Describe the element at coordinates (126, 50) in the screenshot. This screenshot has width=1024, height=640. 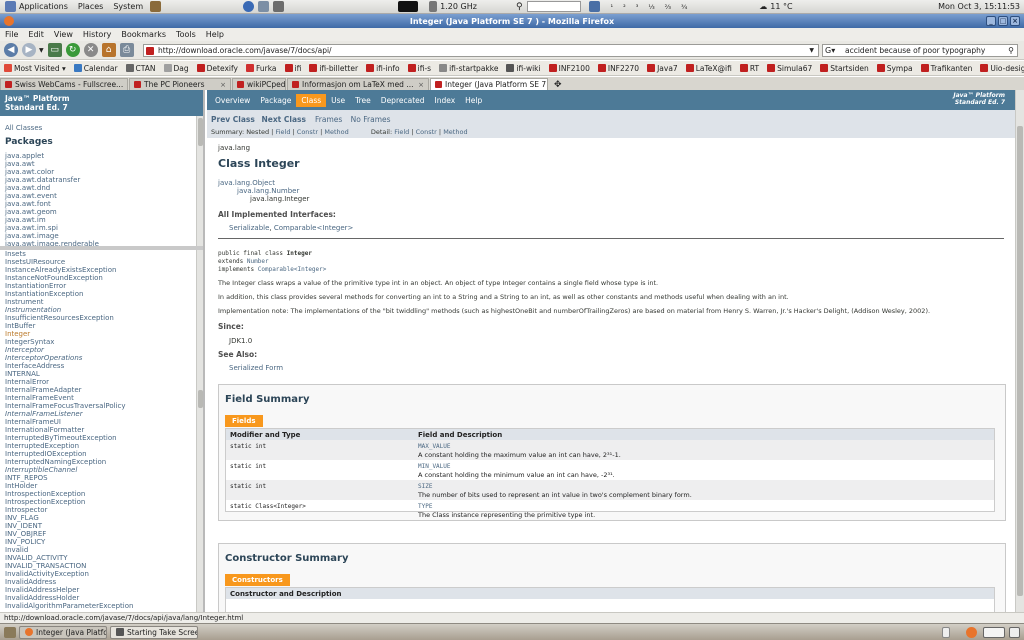
I see `print-icon: ⎙` at that location.